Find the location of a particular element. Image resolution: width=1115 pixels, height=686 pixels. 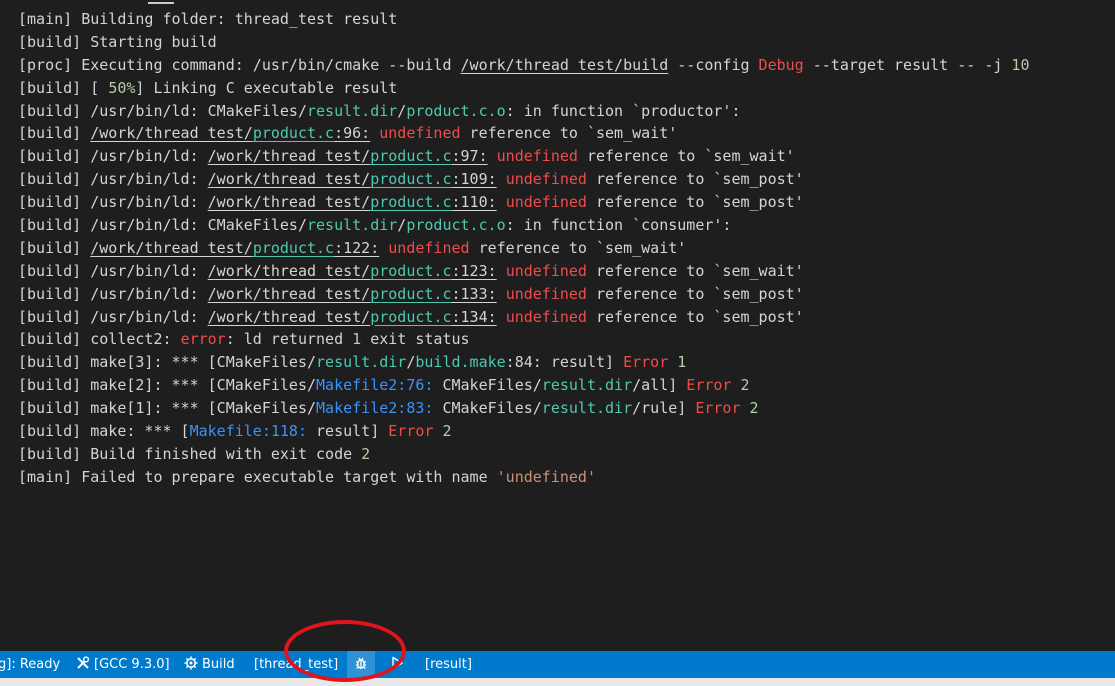

build-button: Build is located at coordinates (209, 664).